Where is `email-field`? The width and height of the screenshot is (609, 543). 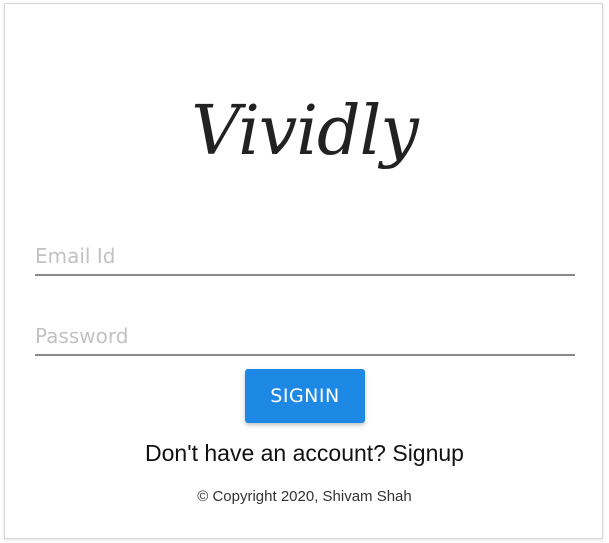
email-field is located at coordinates (305, 249).